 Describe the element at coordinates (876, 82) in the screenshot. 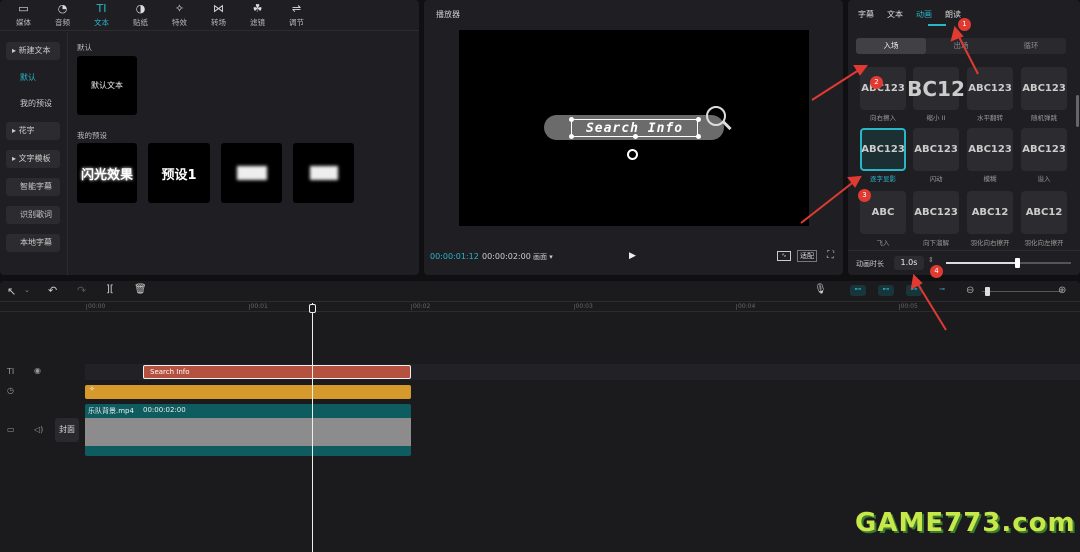

I see `marker-2: 2` at that location.